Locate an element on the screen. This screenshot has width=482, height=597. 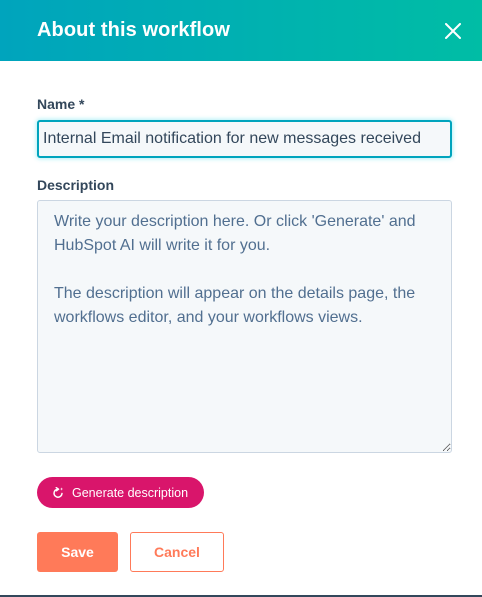
generate-description-button: Generate description is located at coordinates (121, 492).